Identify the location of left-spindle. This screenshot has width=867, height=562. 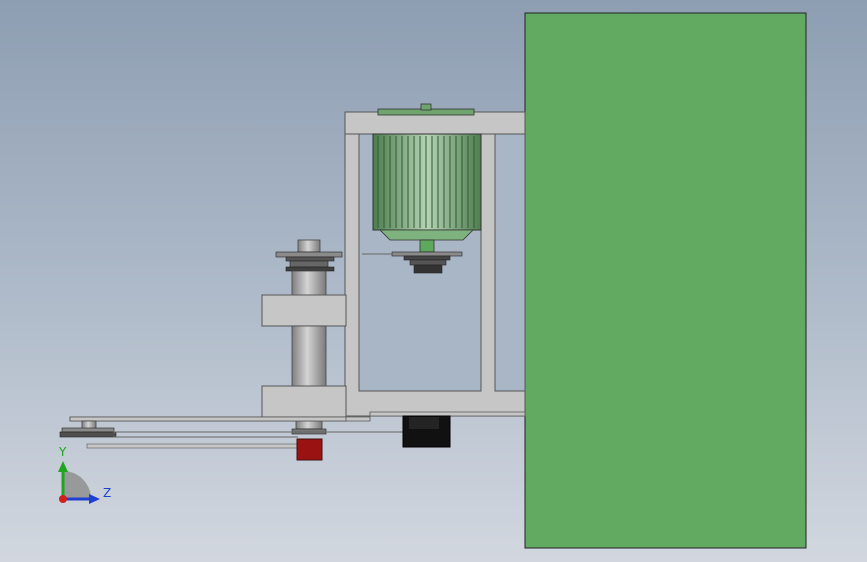
(304, 337).